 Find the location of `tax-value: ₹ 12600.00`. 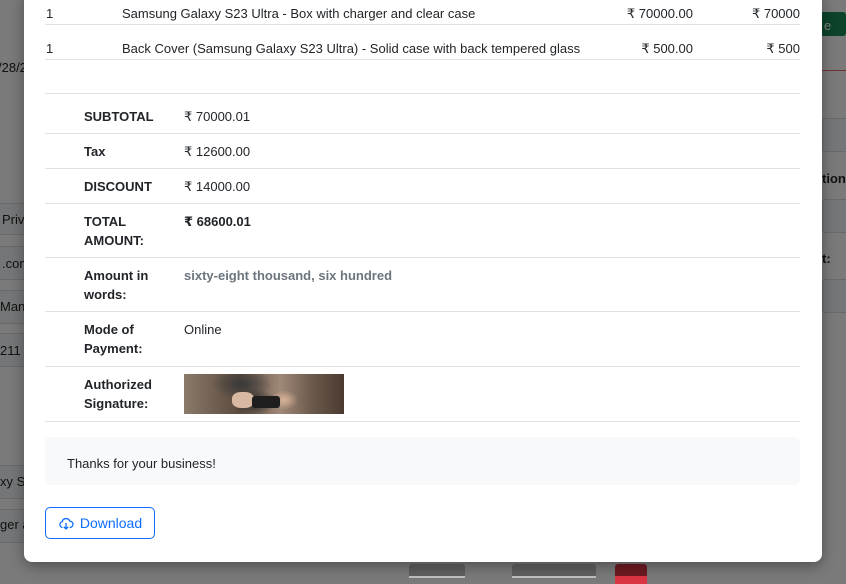

tax-value: ₹ 12600.00 is located at coordinates (217, 151).